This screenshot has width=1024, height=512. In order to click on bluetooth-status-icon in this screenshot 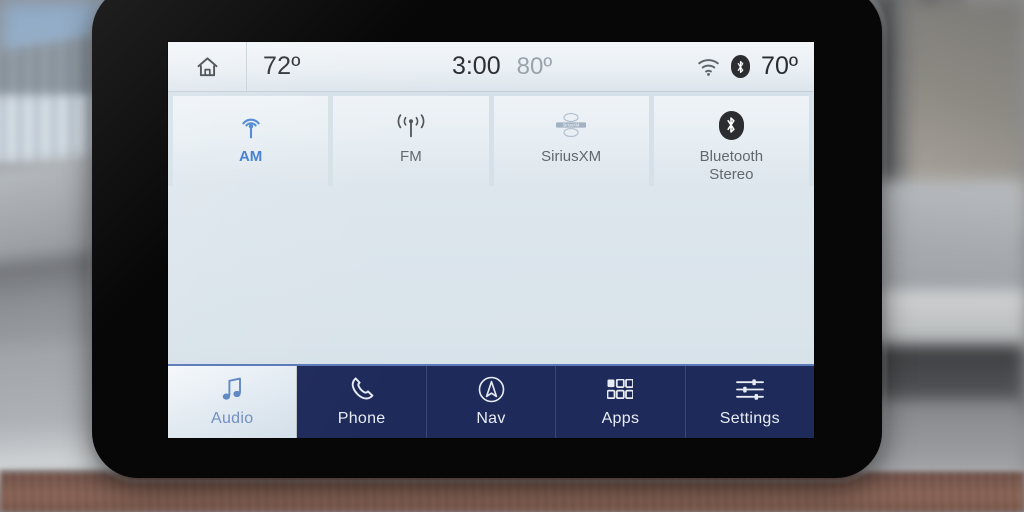, I will do `click(741, 66)`.